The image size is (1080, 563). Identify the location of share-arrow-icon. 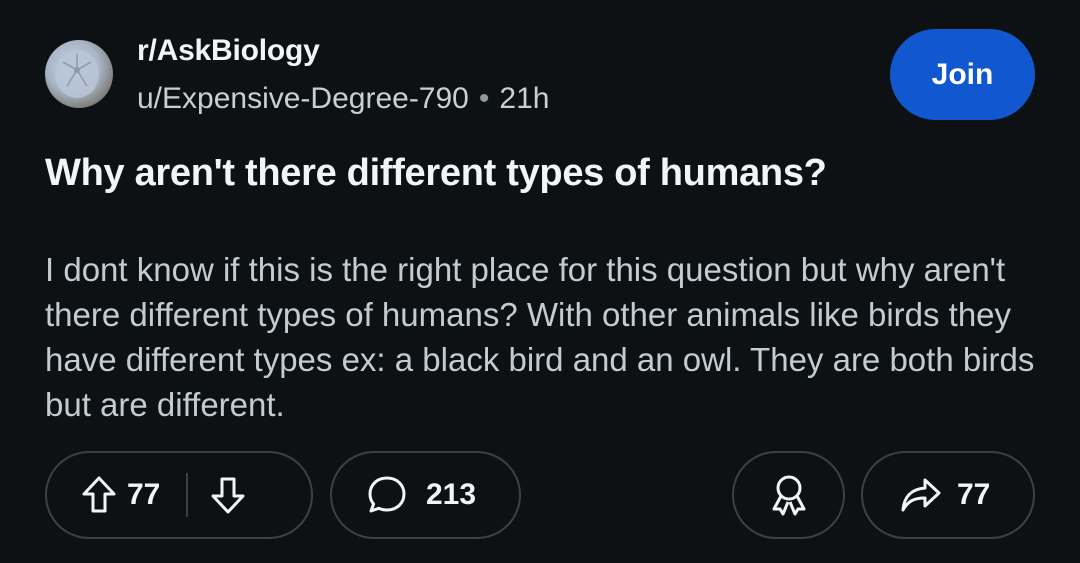
(921, 495).